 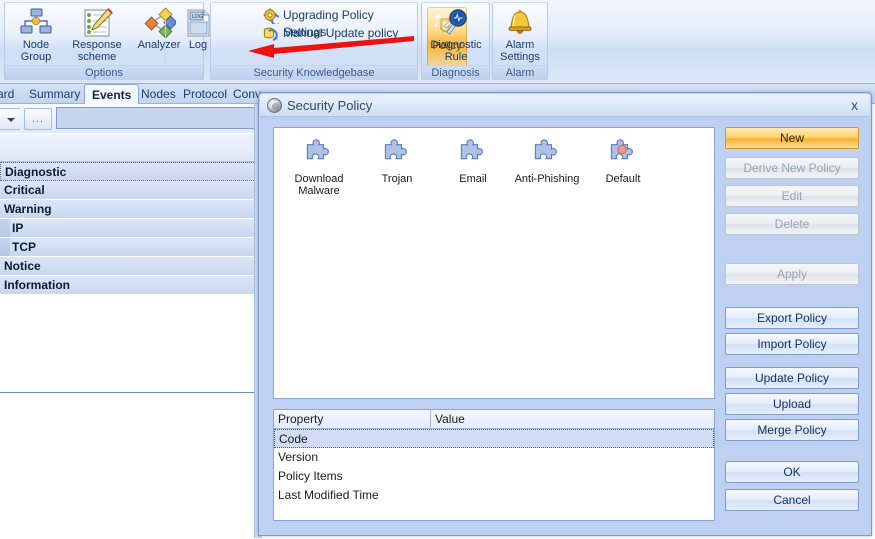 I want to click on policy-item-default: Default, so click(x=623, y=161).